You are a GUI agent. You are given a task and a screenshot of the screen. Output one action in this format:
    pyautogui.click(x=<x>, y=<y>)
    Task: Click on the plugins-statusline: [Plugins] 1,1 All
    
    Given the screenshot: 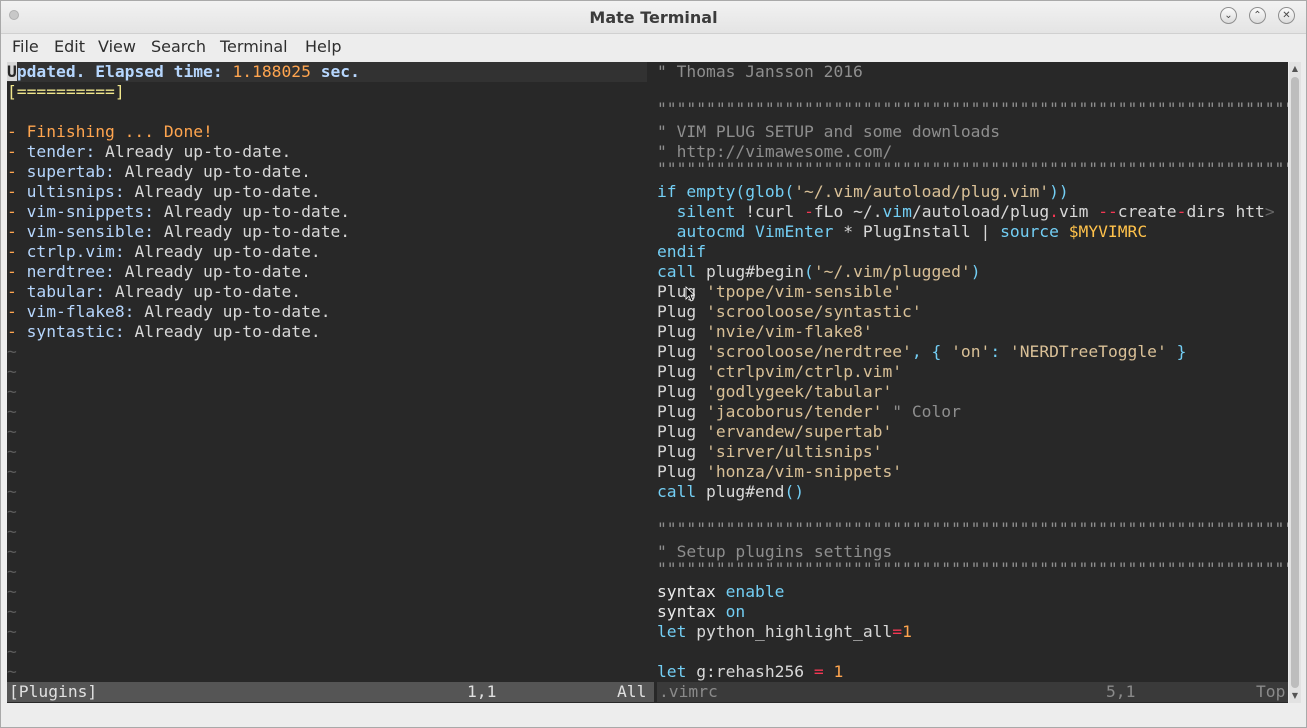 What is the action you would take?
    pyautogui.click(x=330, y=692)
    